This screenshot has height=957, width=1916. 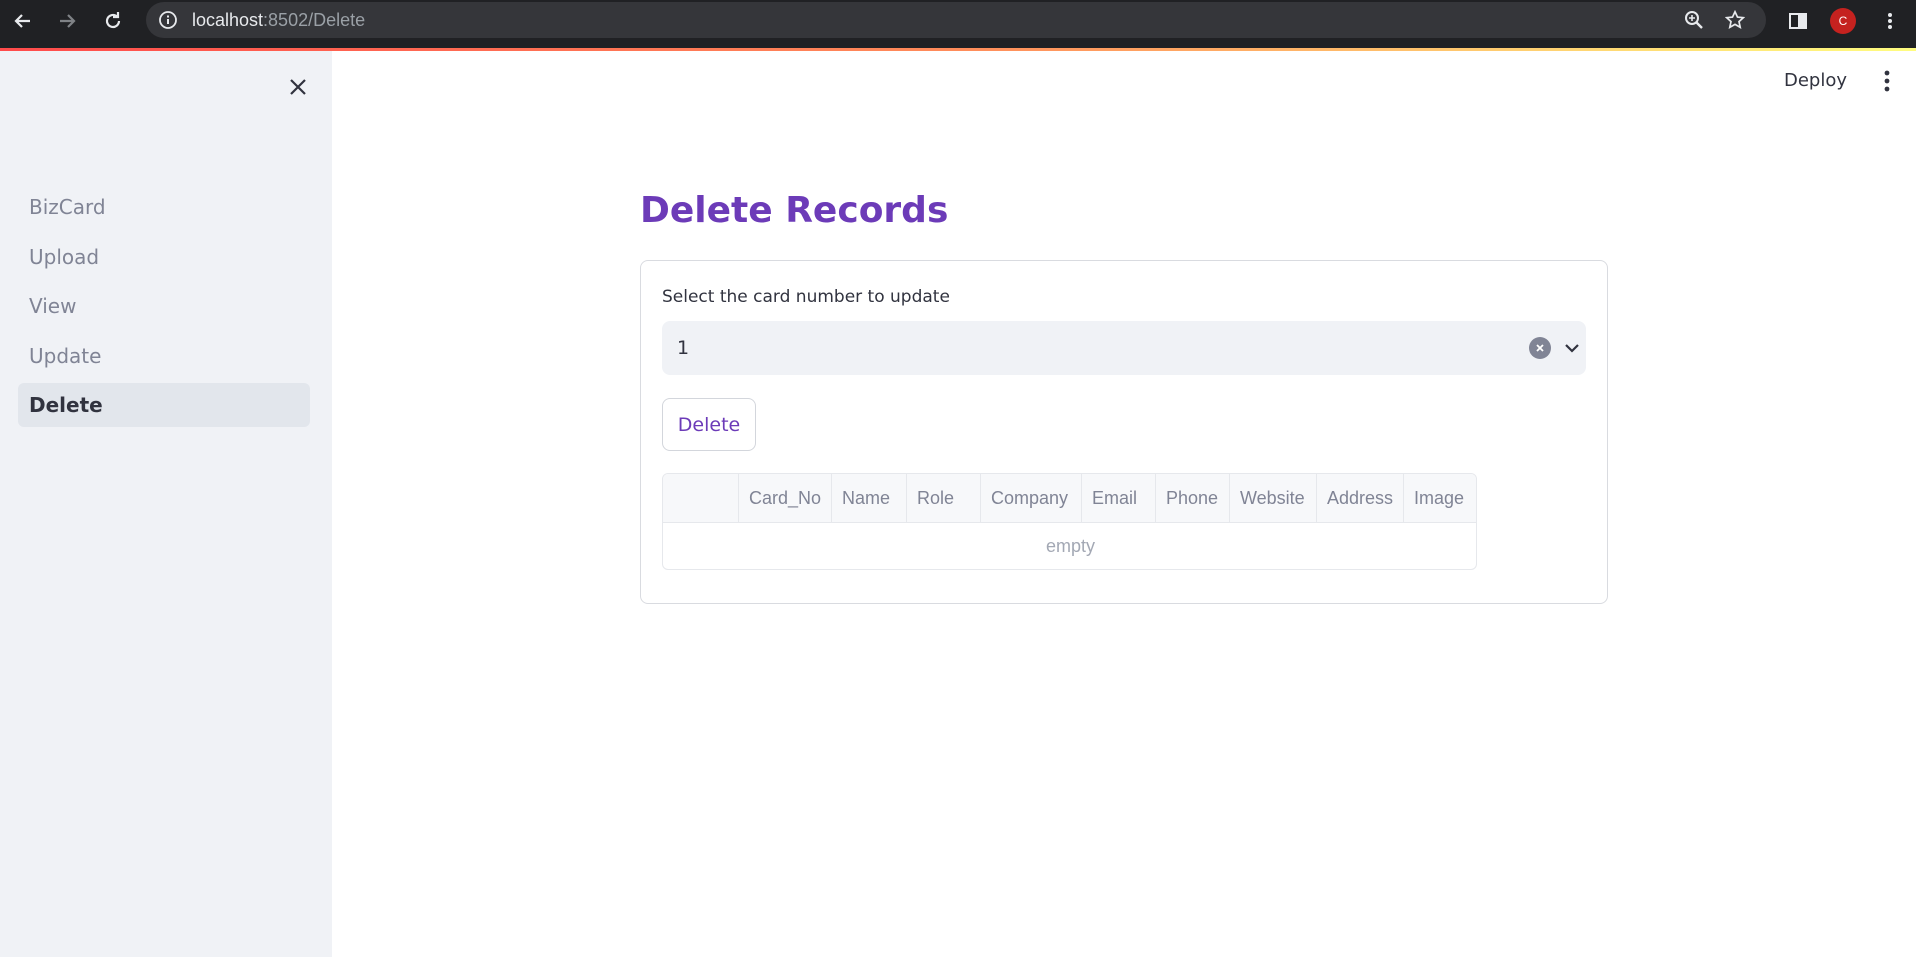 I want to click on card-number-value: 1, so click(x=683, y=348).